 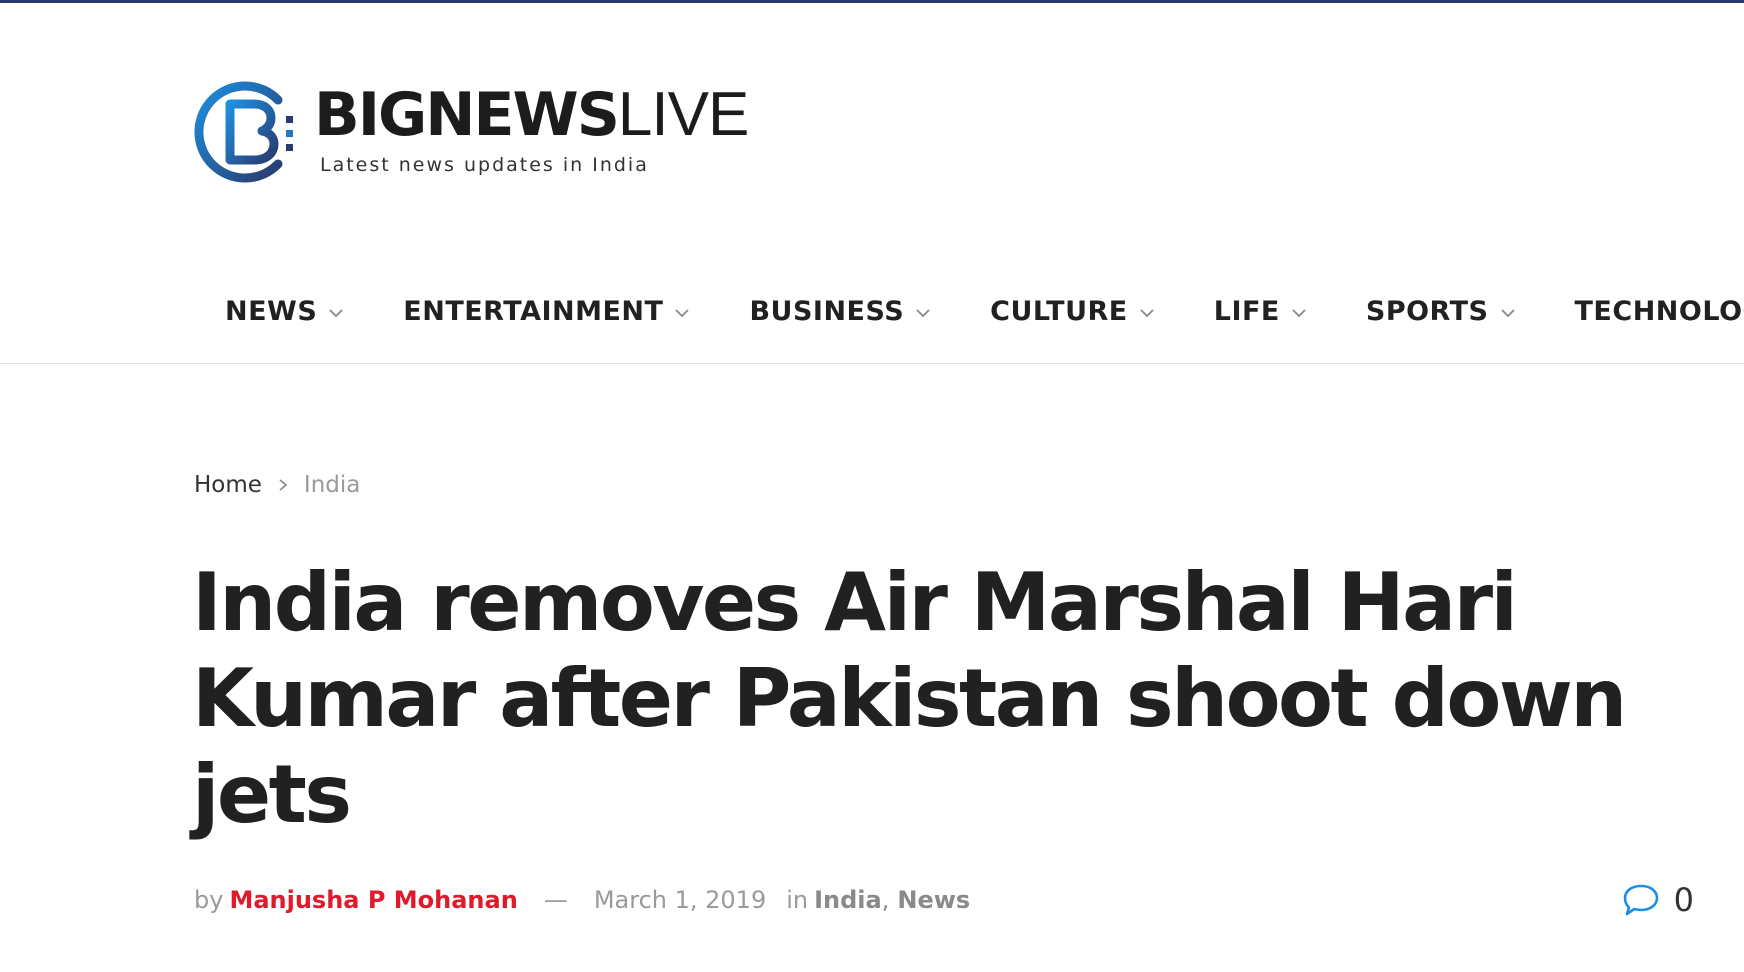 What do you see at coordinates (683, 114) in the screenshot?
I see `logo-name-light: LIVE` at bounding box center [683, 114].